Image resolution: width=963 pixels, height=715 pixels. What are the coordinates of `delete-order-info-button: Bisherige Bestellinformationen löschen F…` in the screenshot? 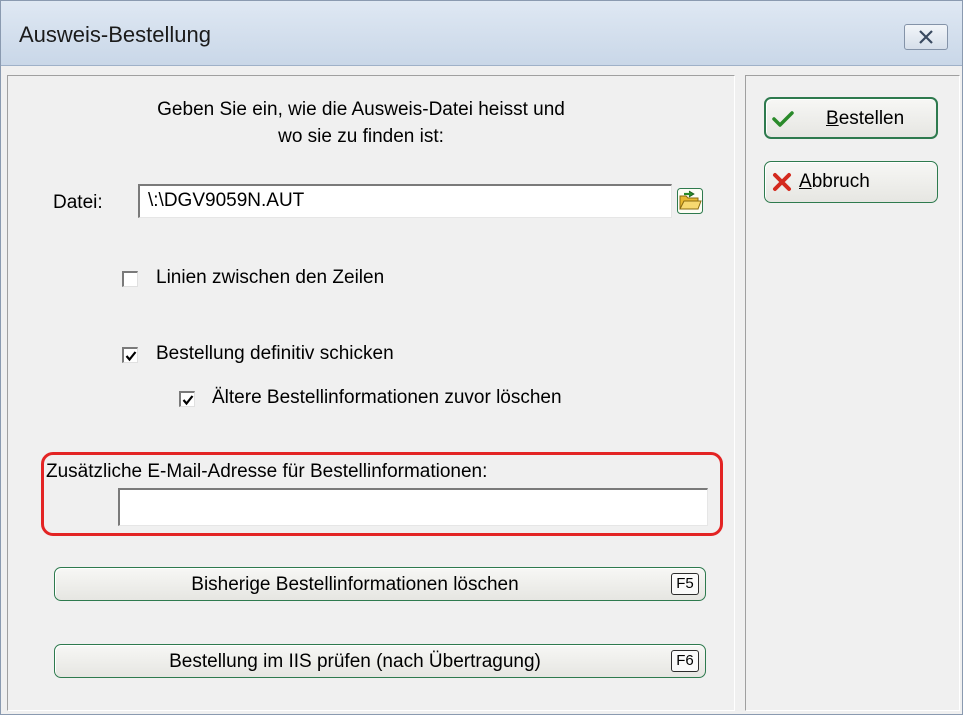 It's located at (380, 584).